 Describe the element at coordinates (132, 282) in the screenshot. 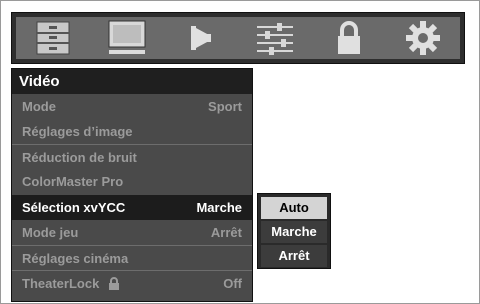

I see `menu-item-theaterlock: TheaterLock Off` at that location.